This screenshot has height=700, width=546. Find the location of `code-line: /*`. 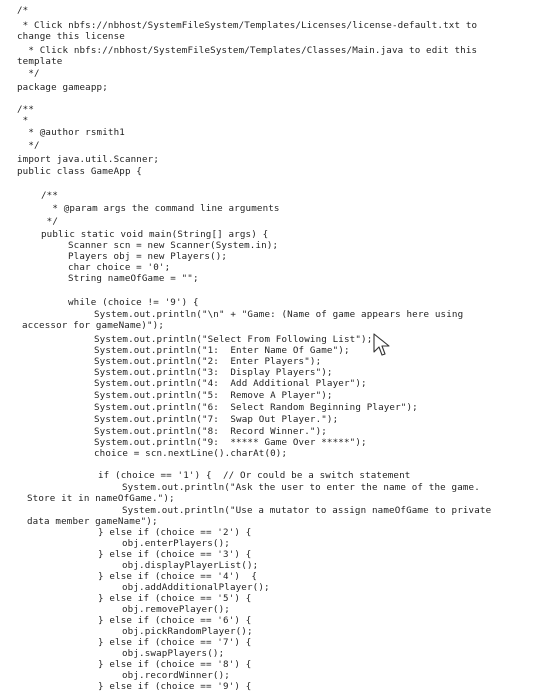

code-line: /* is located at coordinates (23, 10).